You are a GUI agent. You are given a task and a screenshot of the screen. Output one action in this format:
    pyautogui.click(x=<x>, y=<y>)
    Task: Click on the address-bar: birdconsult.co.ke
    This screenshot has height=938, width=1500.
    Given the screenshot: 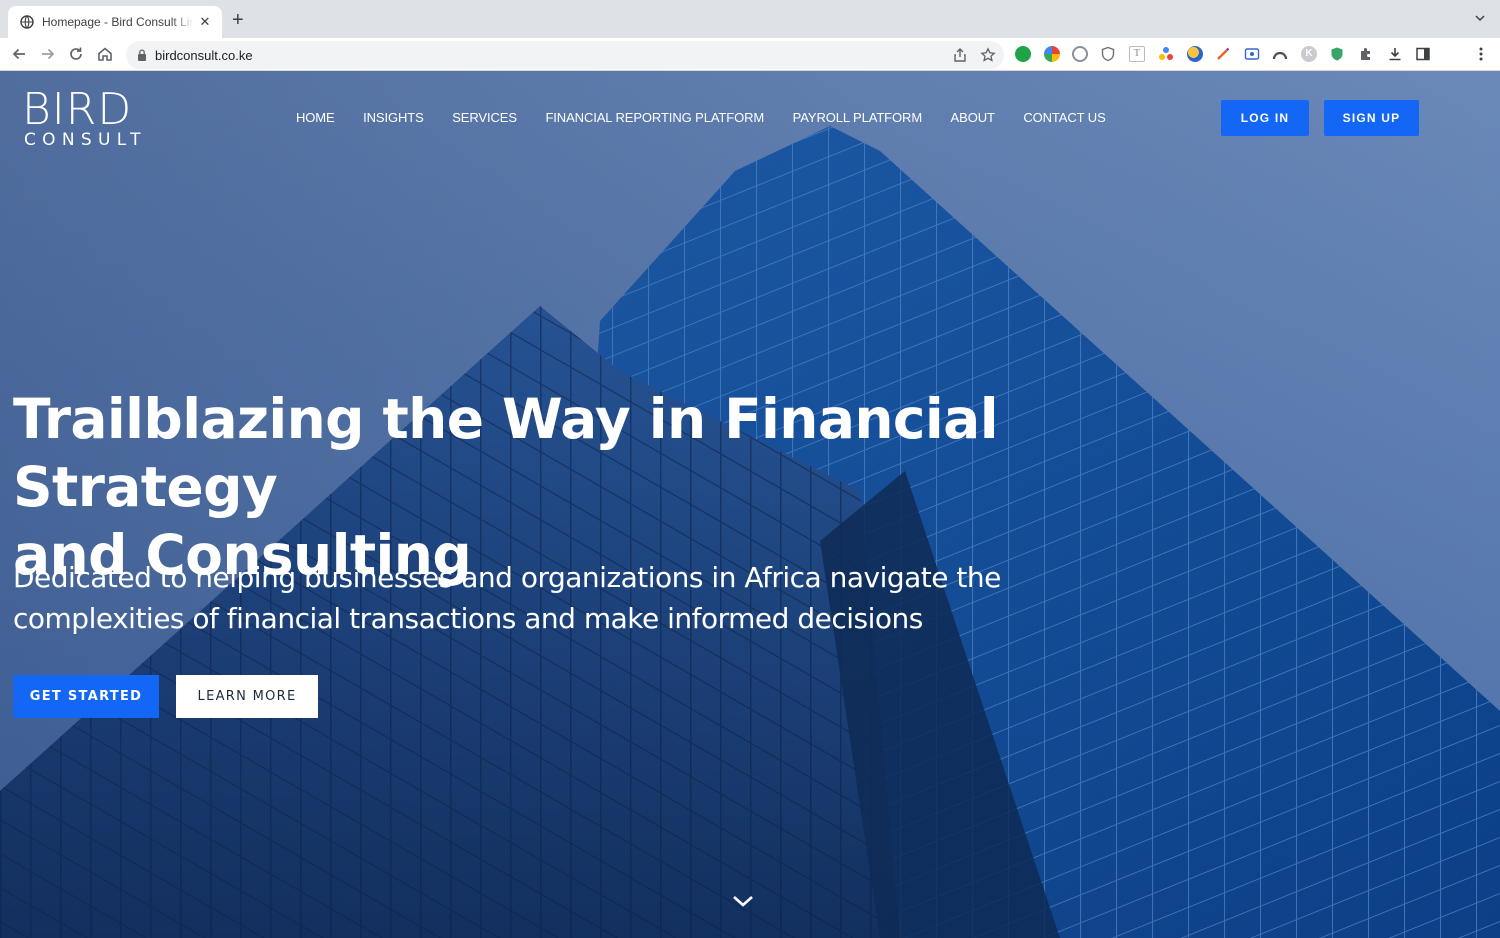 What is the action you would take?
    pyautogui.click(x=565, y=55)
    